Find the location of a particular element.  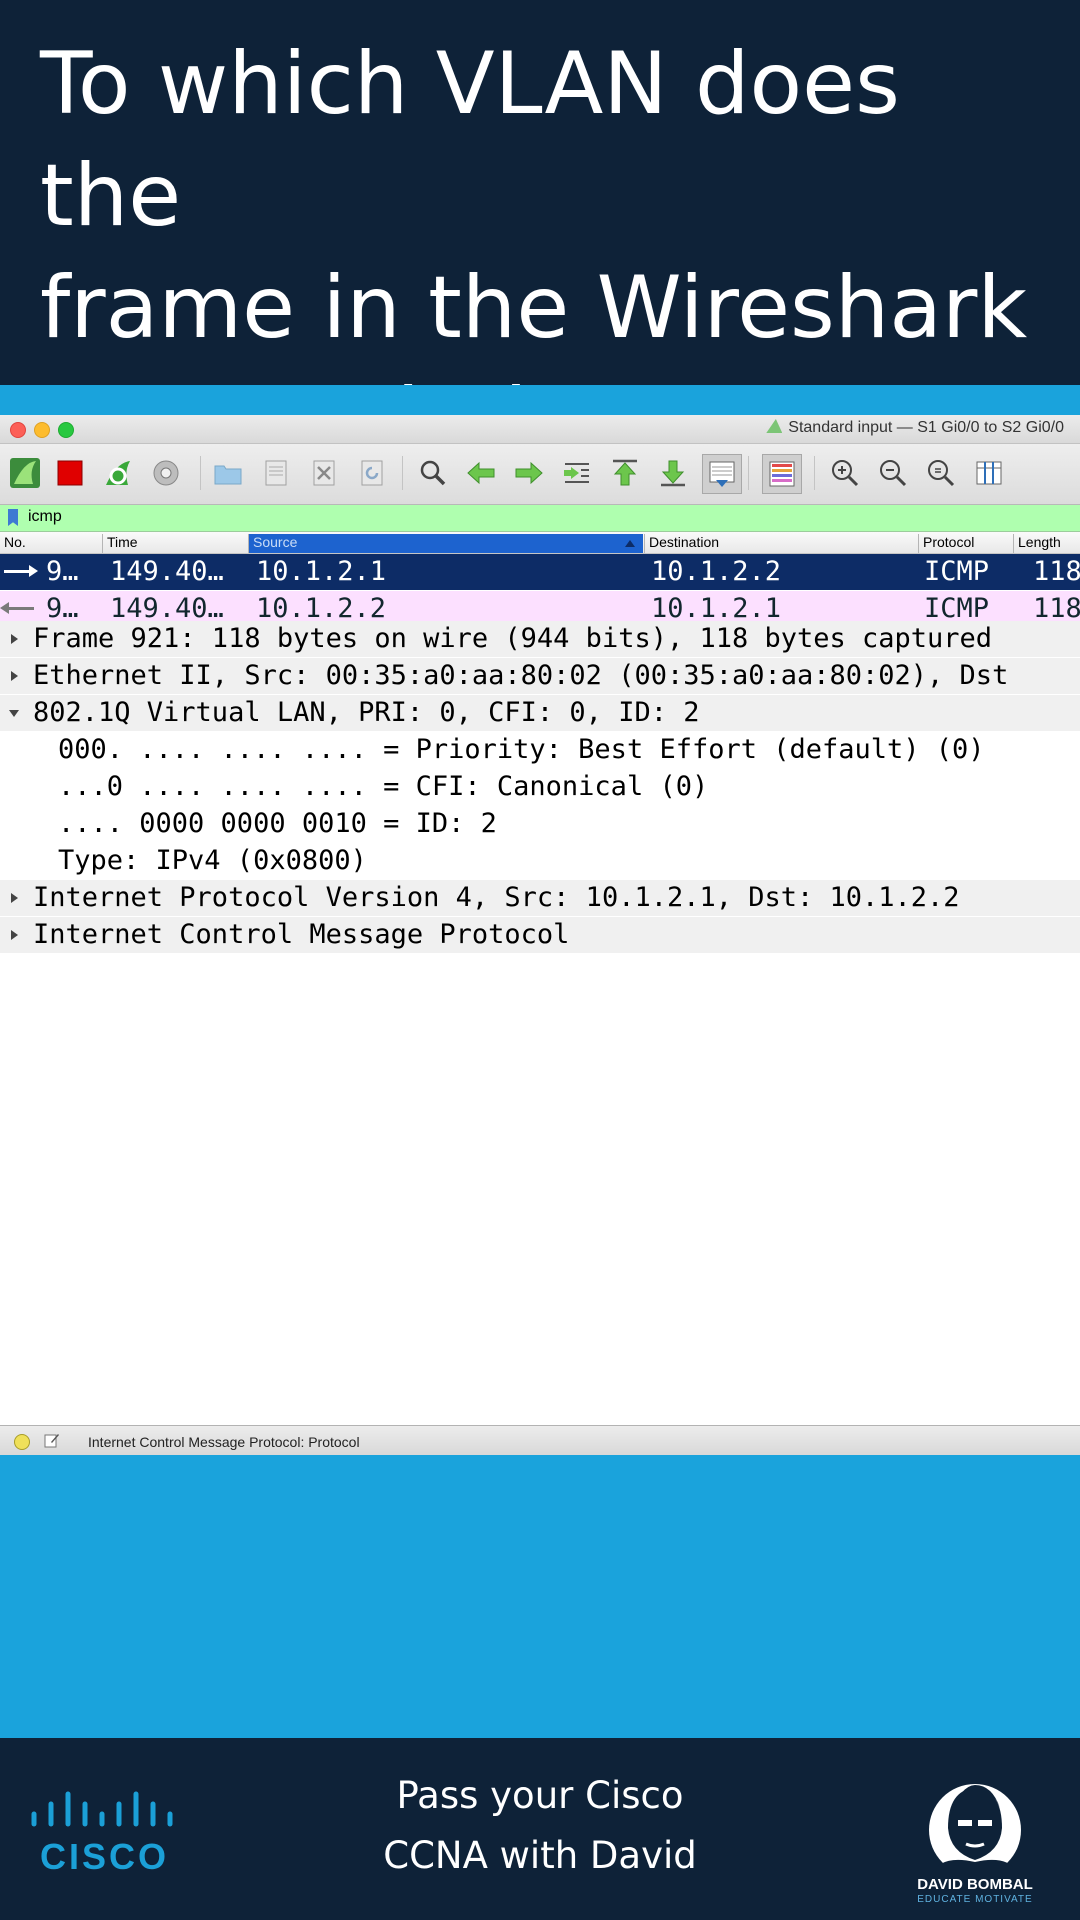

detail-text: Type: IPv4 (0x0800) is located at coordinates (212, 860).